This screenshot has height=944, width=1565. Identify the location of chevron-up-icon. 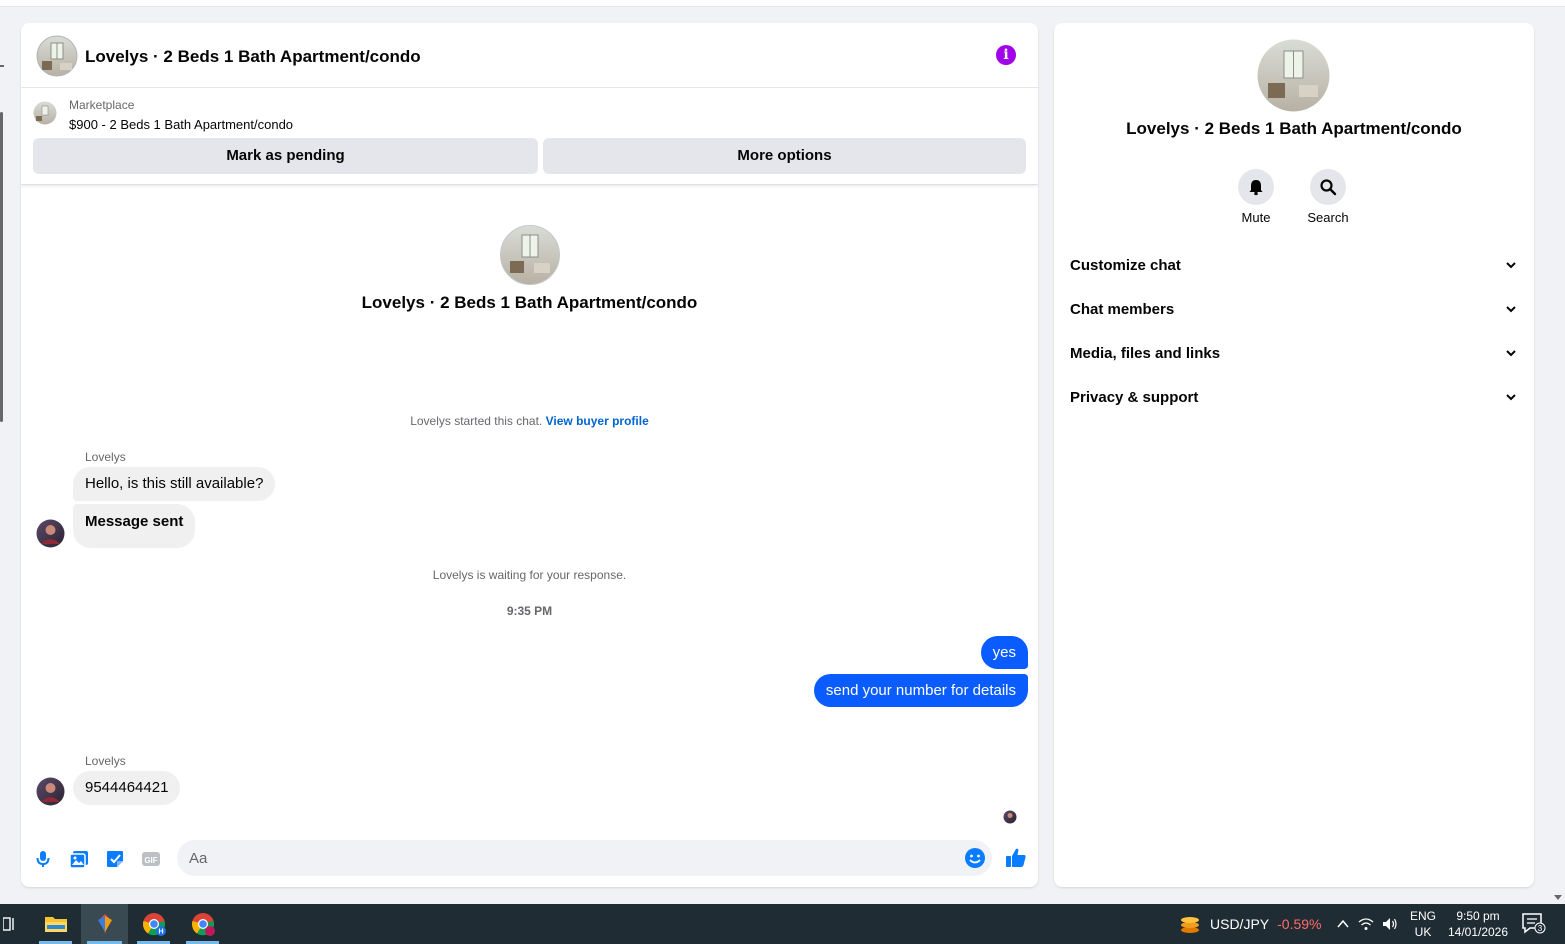
(1343, 924).